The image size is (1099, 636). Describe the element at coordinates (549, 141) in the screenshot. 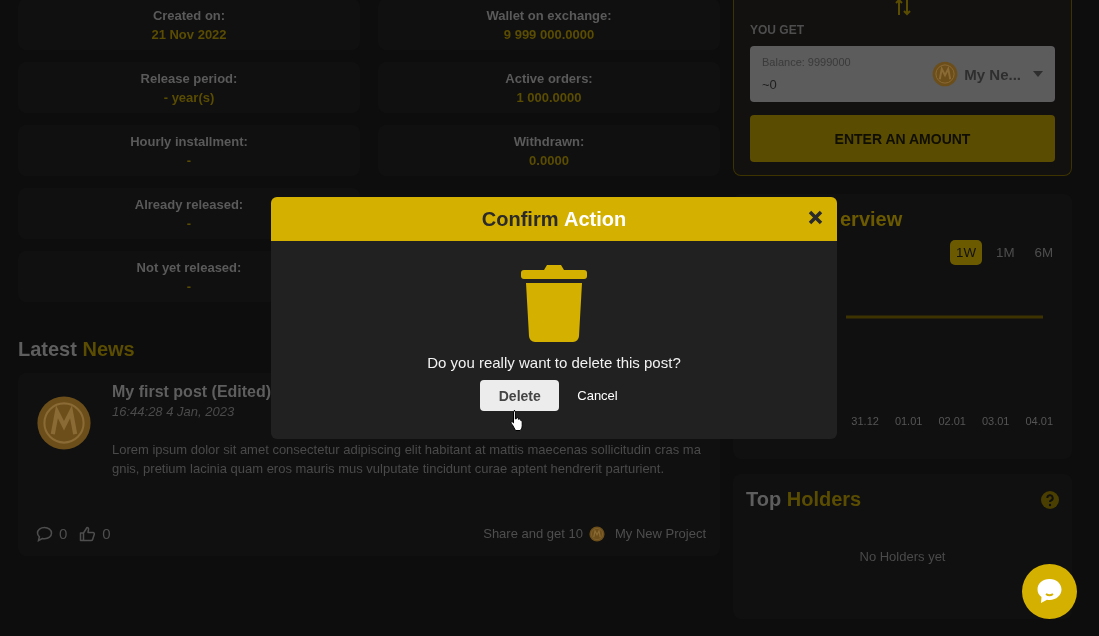

I see `stat-label: Withdrawn:` at that location.